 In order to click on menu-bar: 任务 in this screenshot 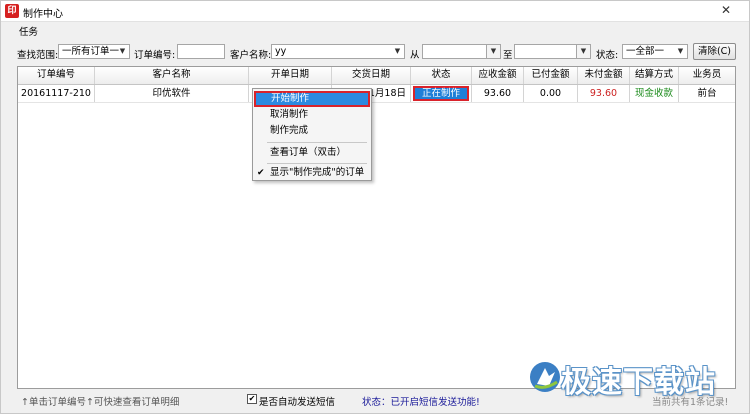, I will do `click(375, 30)`.